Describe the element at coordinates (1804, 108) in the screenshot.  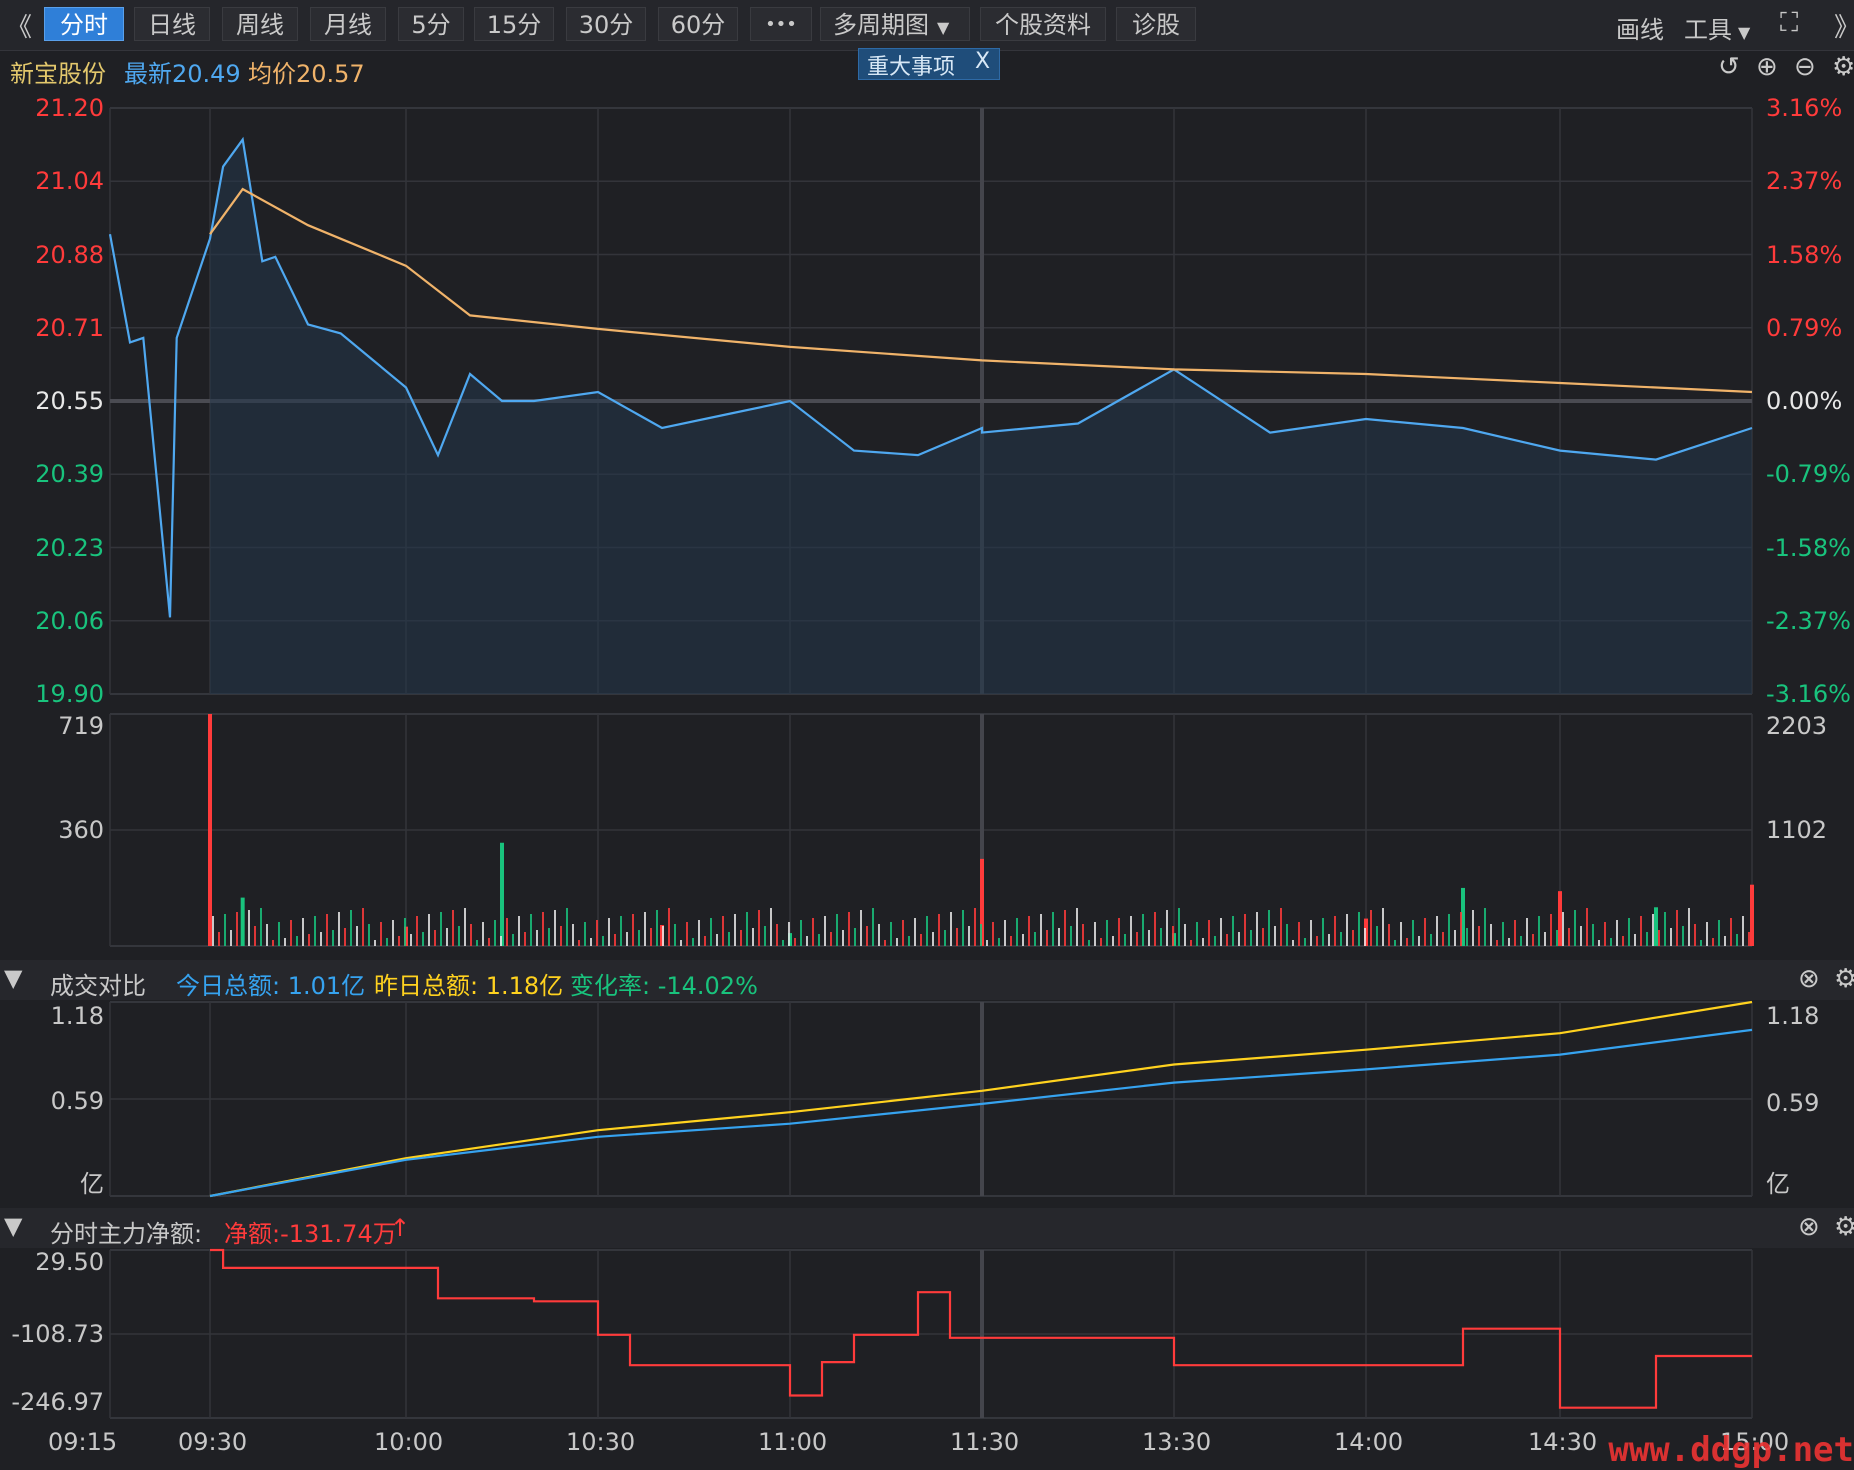
I see `percent-tick-label: 3.16%` at that location.